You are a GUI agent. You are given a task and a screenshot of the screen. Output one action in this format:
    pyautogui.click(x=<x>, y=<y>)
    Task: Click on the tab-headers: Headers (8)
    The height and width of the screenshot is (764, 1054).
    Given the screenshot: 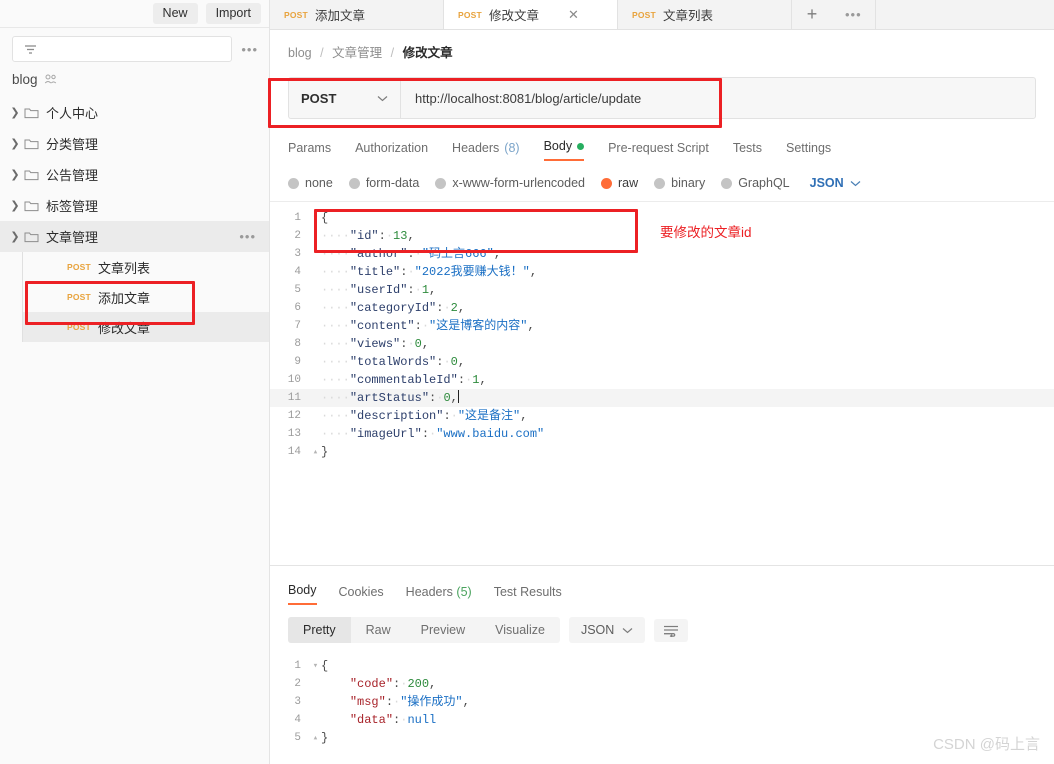 What is the action you would take?
    pyautogui.click(x=486, y=151)
    